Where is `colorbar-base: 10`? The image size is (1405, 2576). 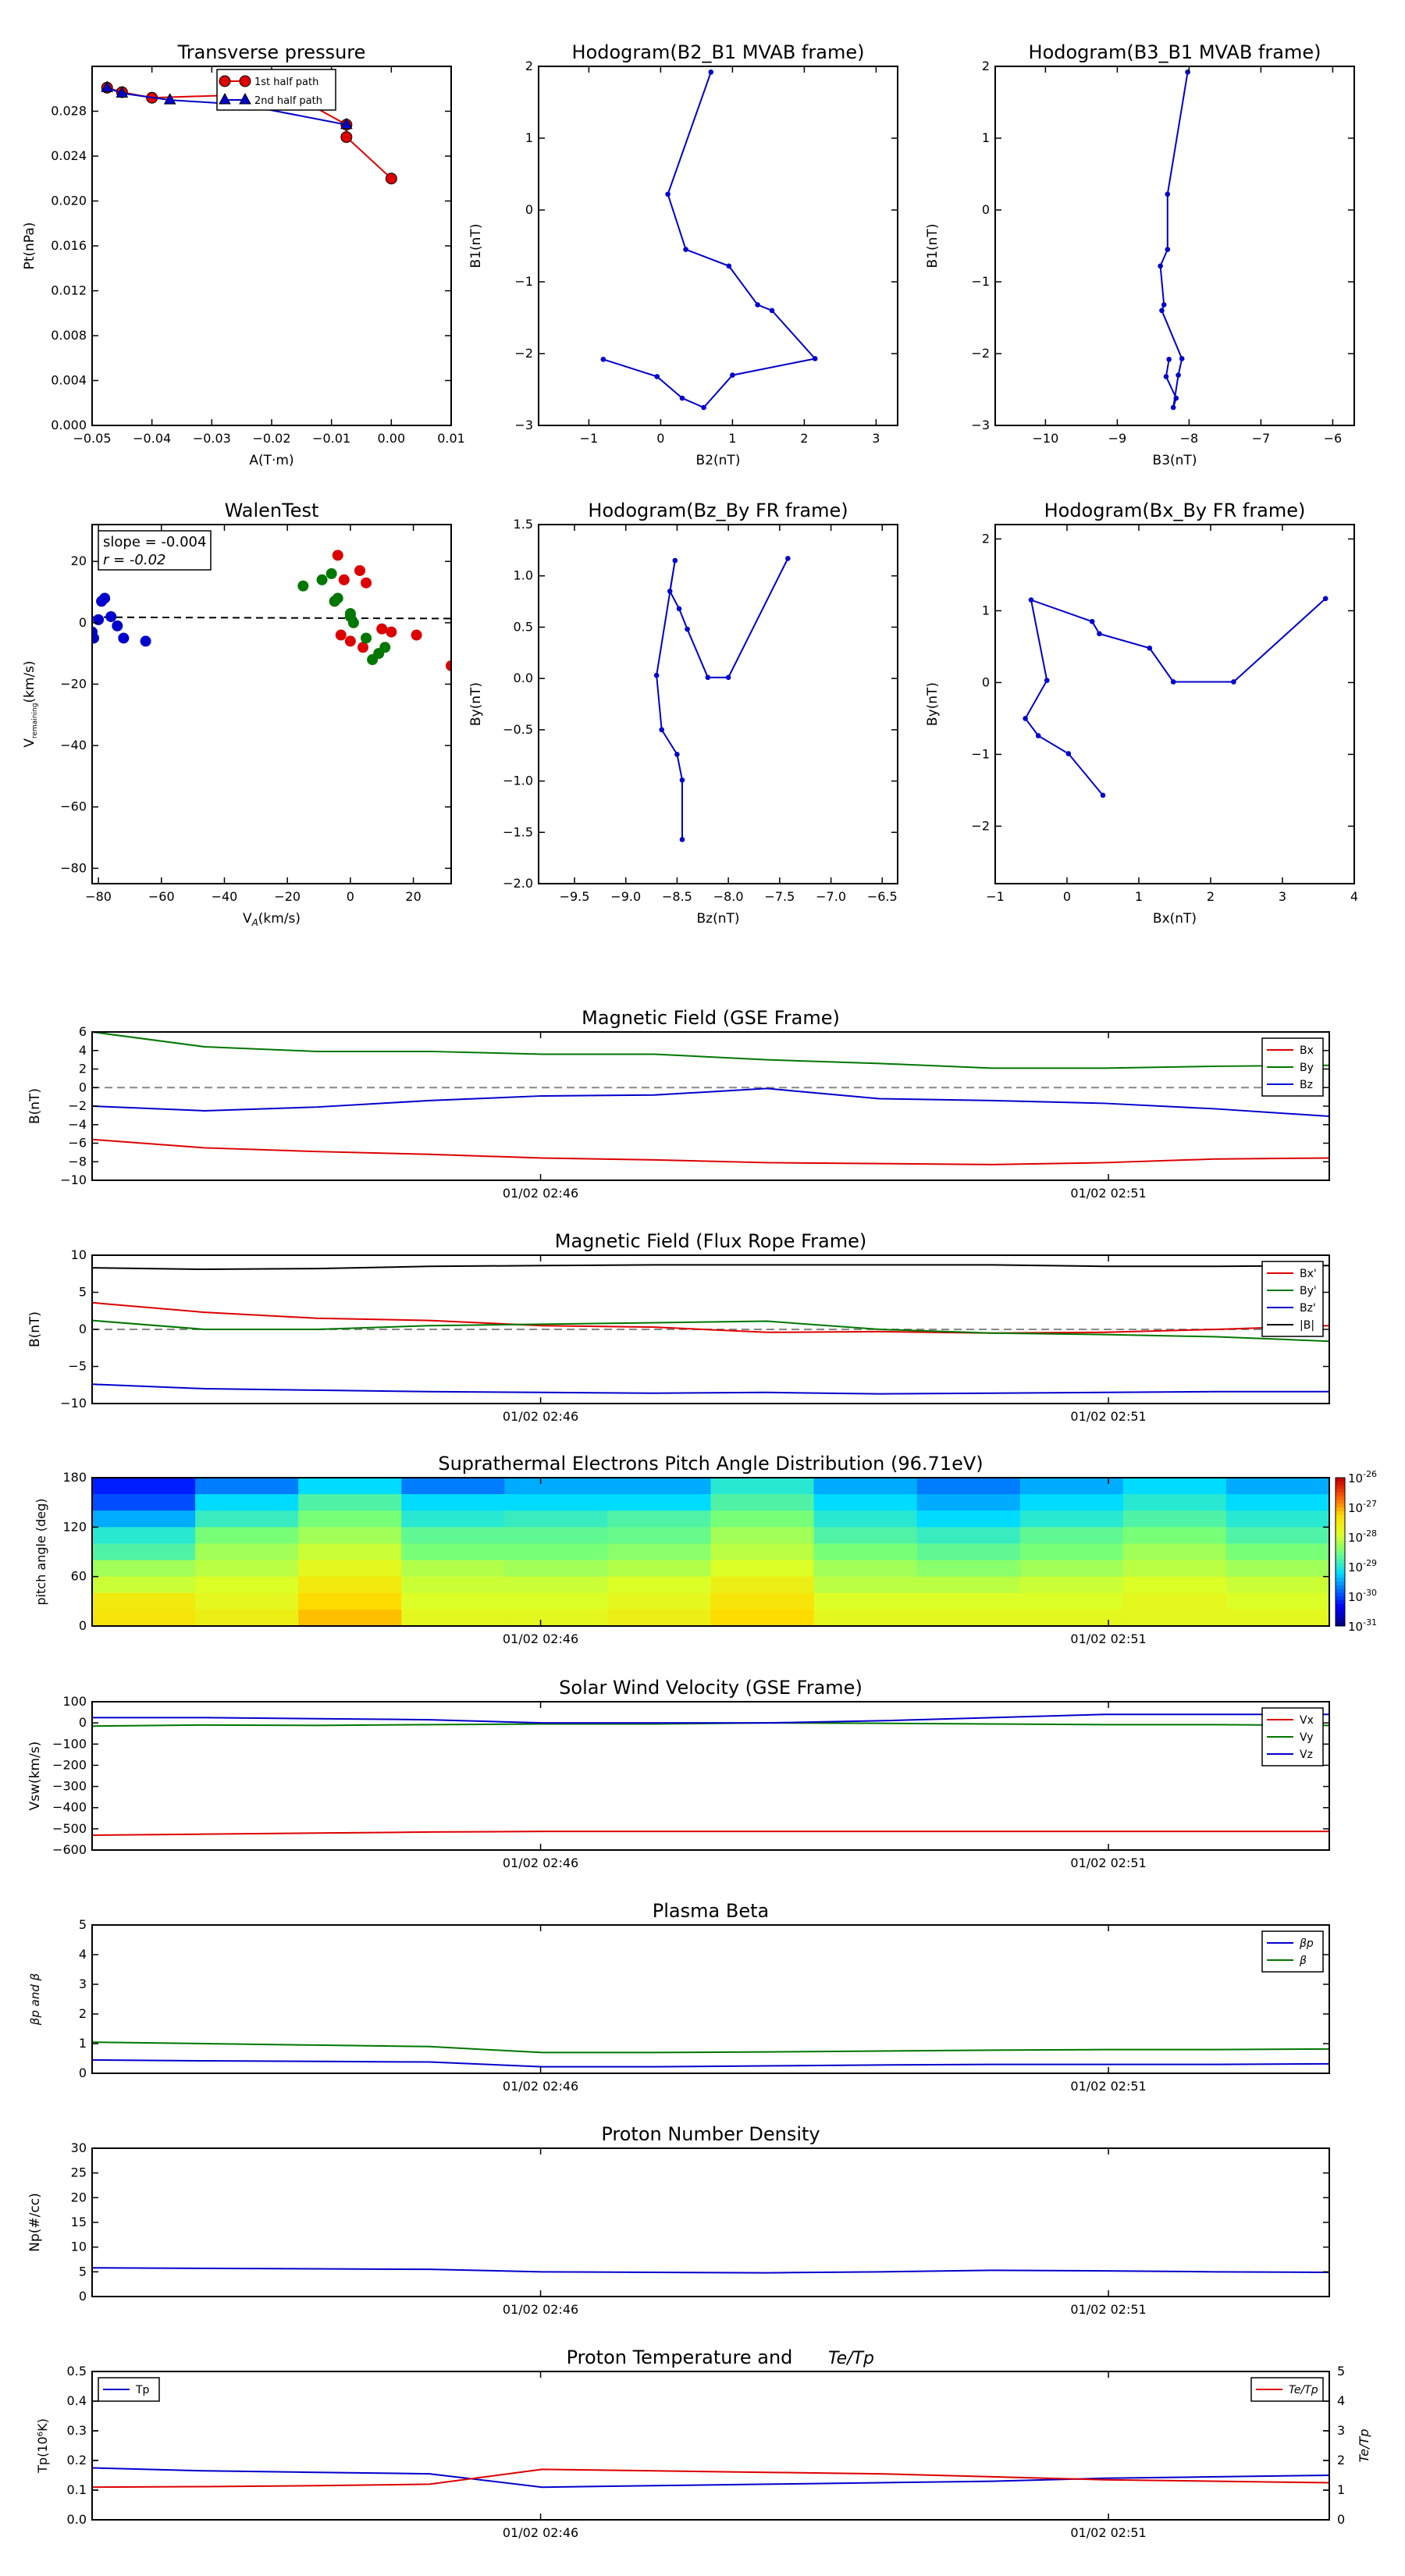 colorbar-base: 10 is located at coordinates (1356, 1567).